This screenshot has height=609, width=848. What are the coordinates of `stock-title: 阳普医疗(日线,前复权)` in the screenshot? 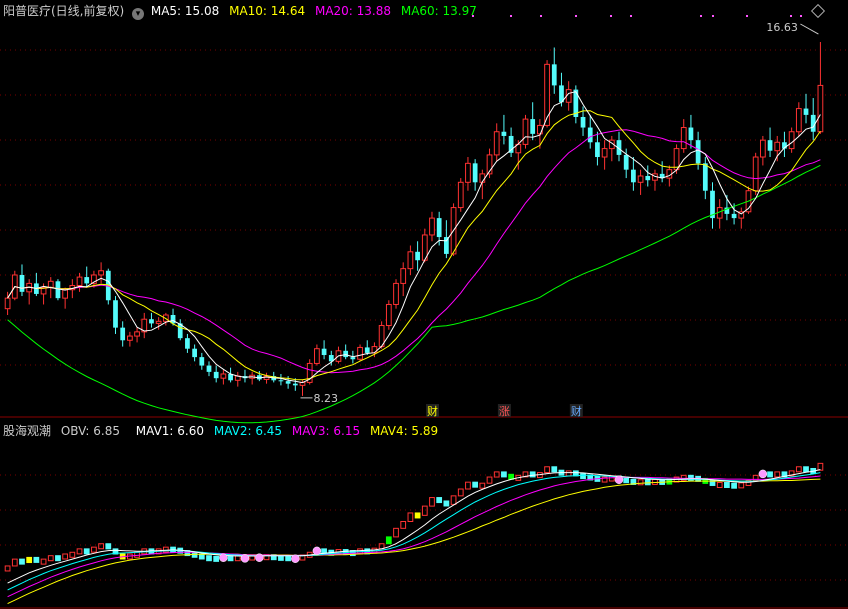 It's located at (63, 11).